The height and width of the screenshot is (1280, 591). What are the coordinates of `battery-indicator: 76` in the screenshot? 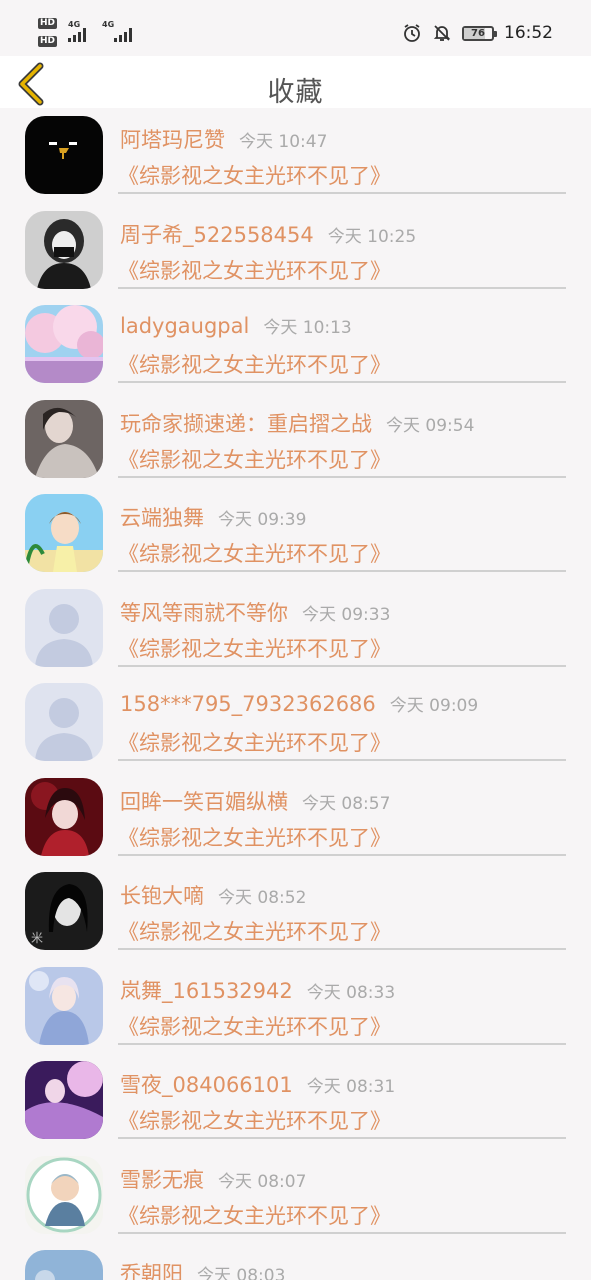 It's located at (479, 33).